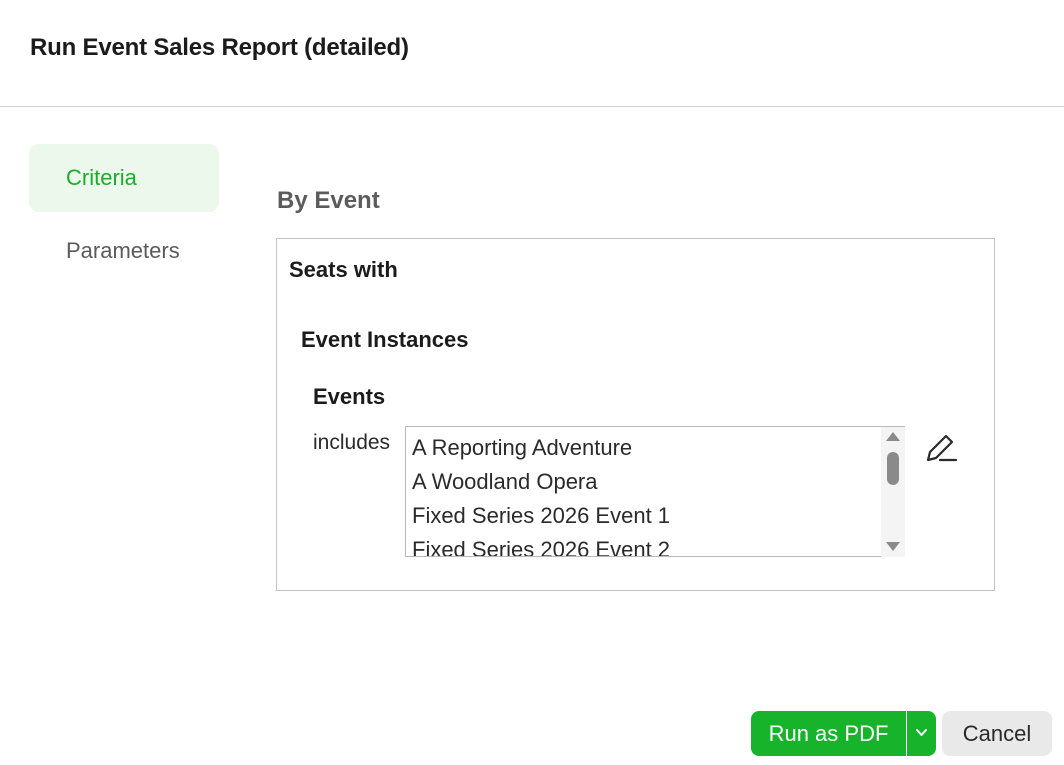  What do you see at coordinates (893, 546) in the screenshot?
I see `scroll-down-arrow-icon` at bounding box center [893, 546].